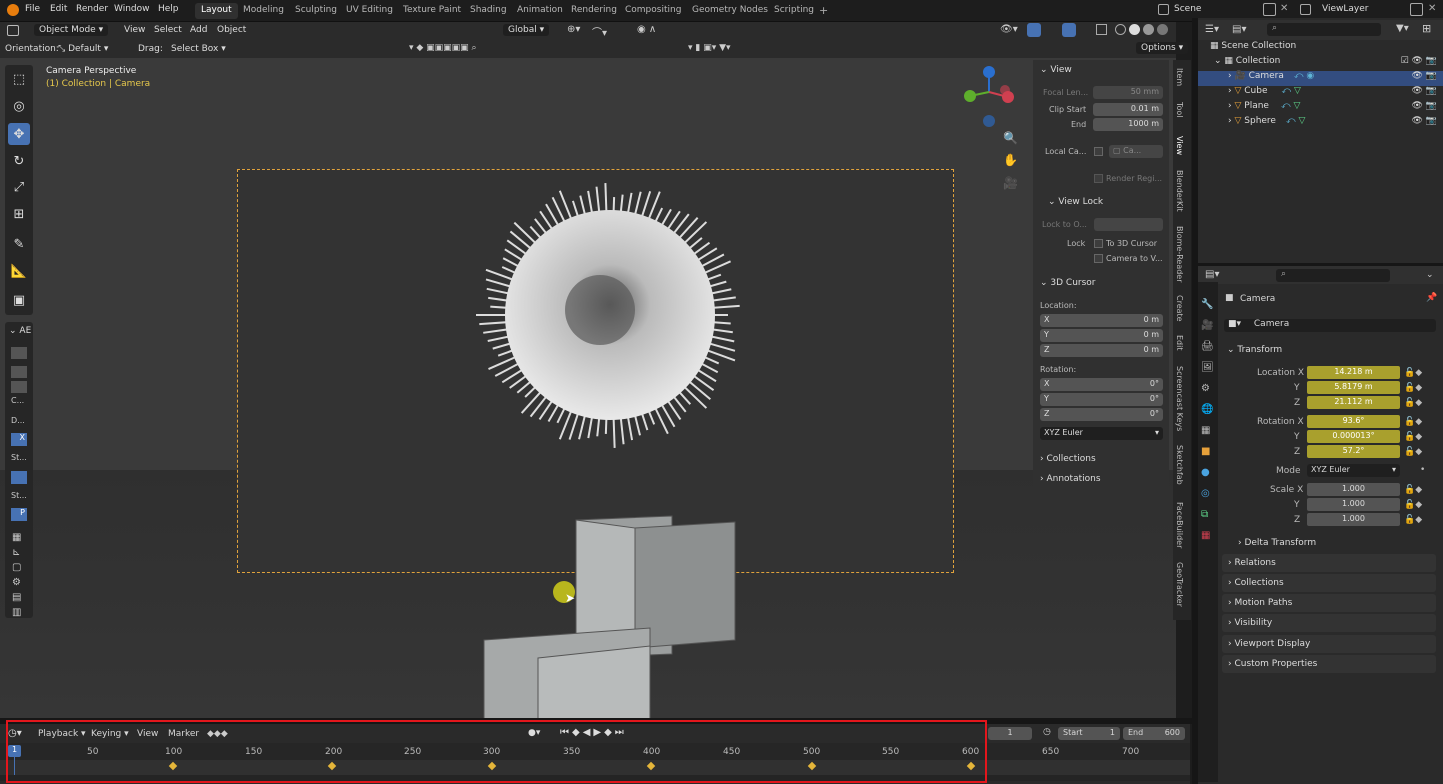 Image resolution: width=1443 pixels, height=784 pixels. What do you see at coordinates (16, 575) in the screenshot?
I see `addon-icon-column: ▦ ⊾ ▢ ⚙ ▤ ▥` at bounding box center [16, 575].